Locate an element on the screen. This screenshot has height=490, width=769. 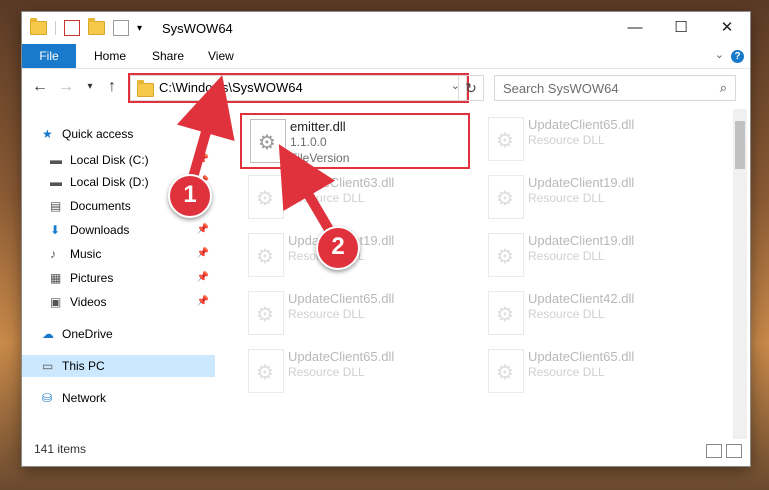
refresh-button: ↻ is located at coordinates (471, 88).